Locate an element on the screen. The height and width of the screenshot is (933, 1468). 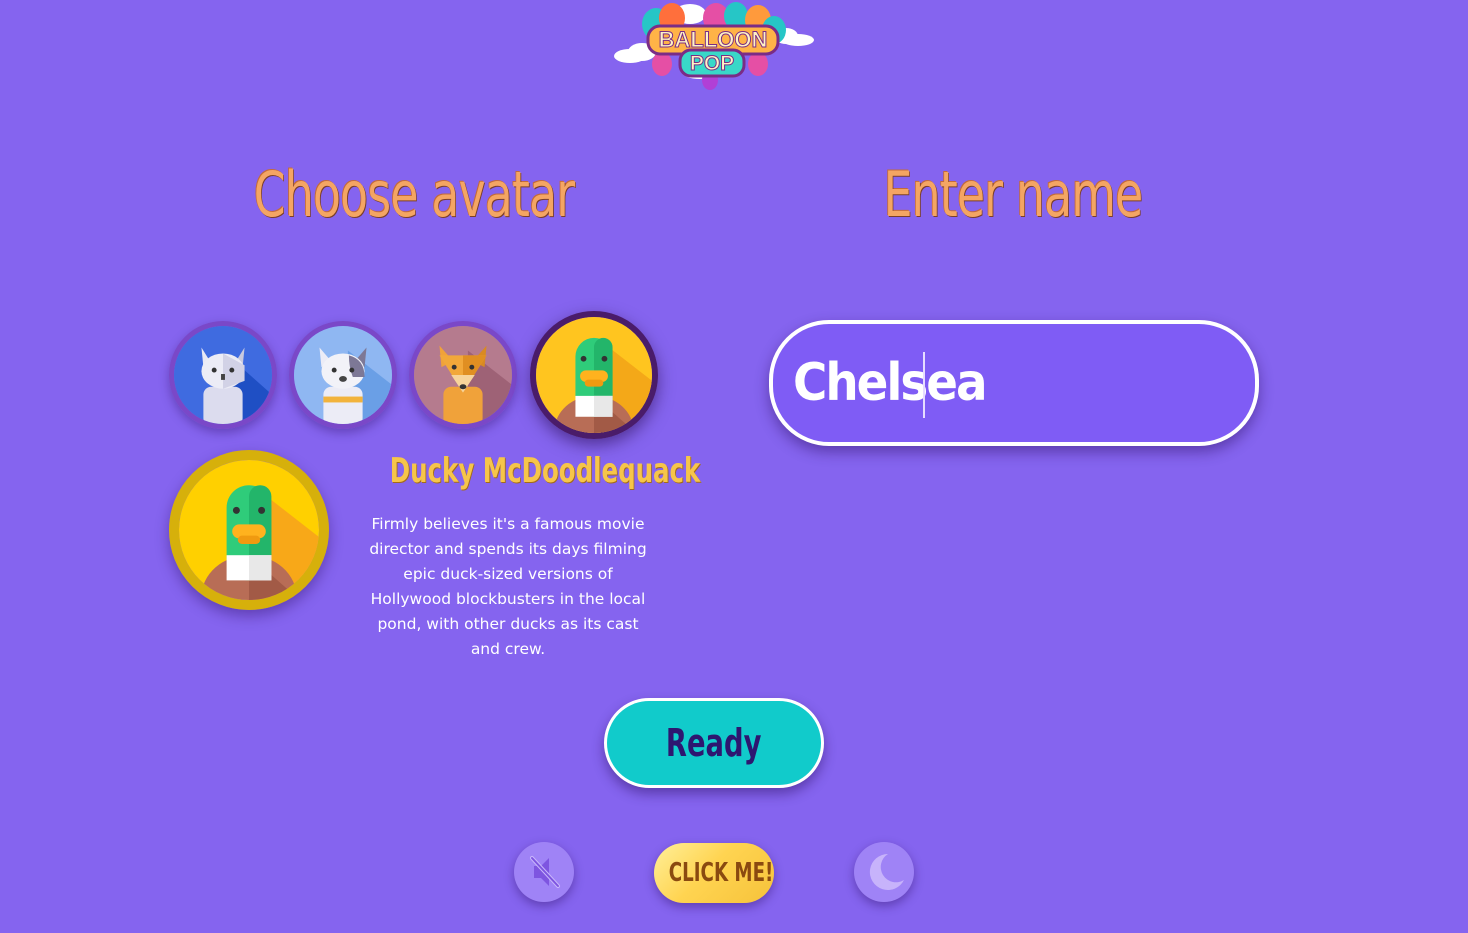
theme-toggle-button is located at coordinates (884, 872).